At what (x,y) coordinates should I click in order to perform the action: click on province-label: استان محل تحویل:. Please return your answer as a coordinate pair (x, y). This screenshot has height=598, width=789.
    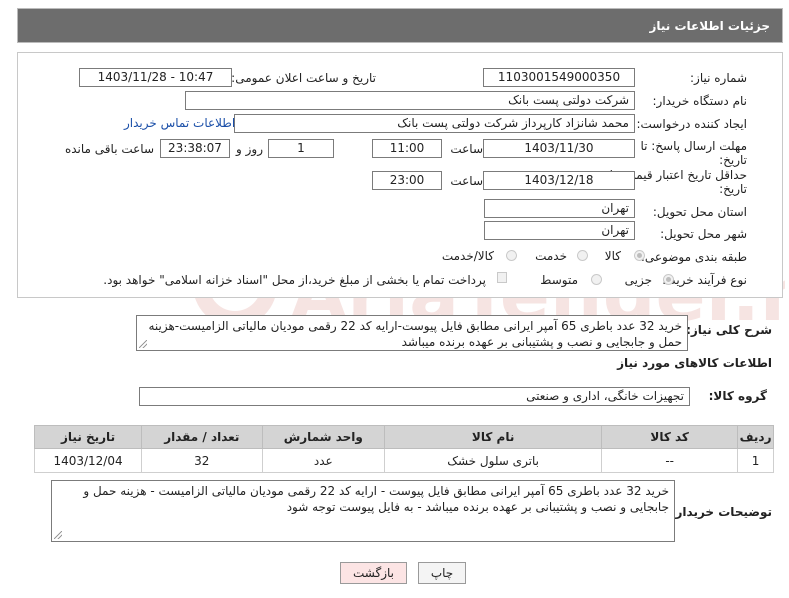
    Looking at the image, I should click on (699, 212).